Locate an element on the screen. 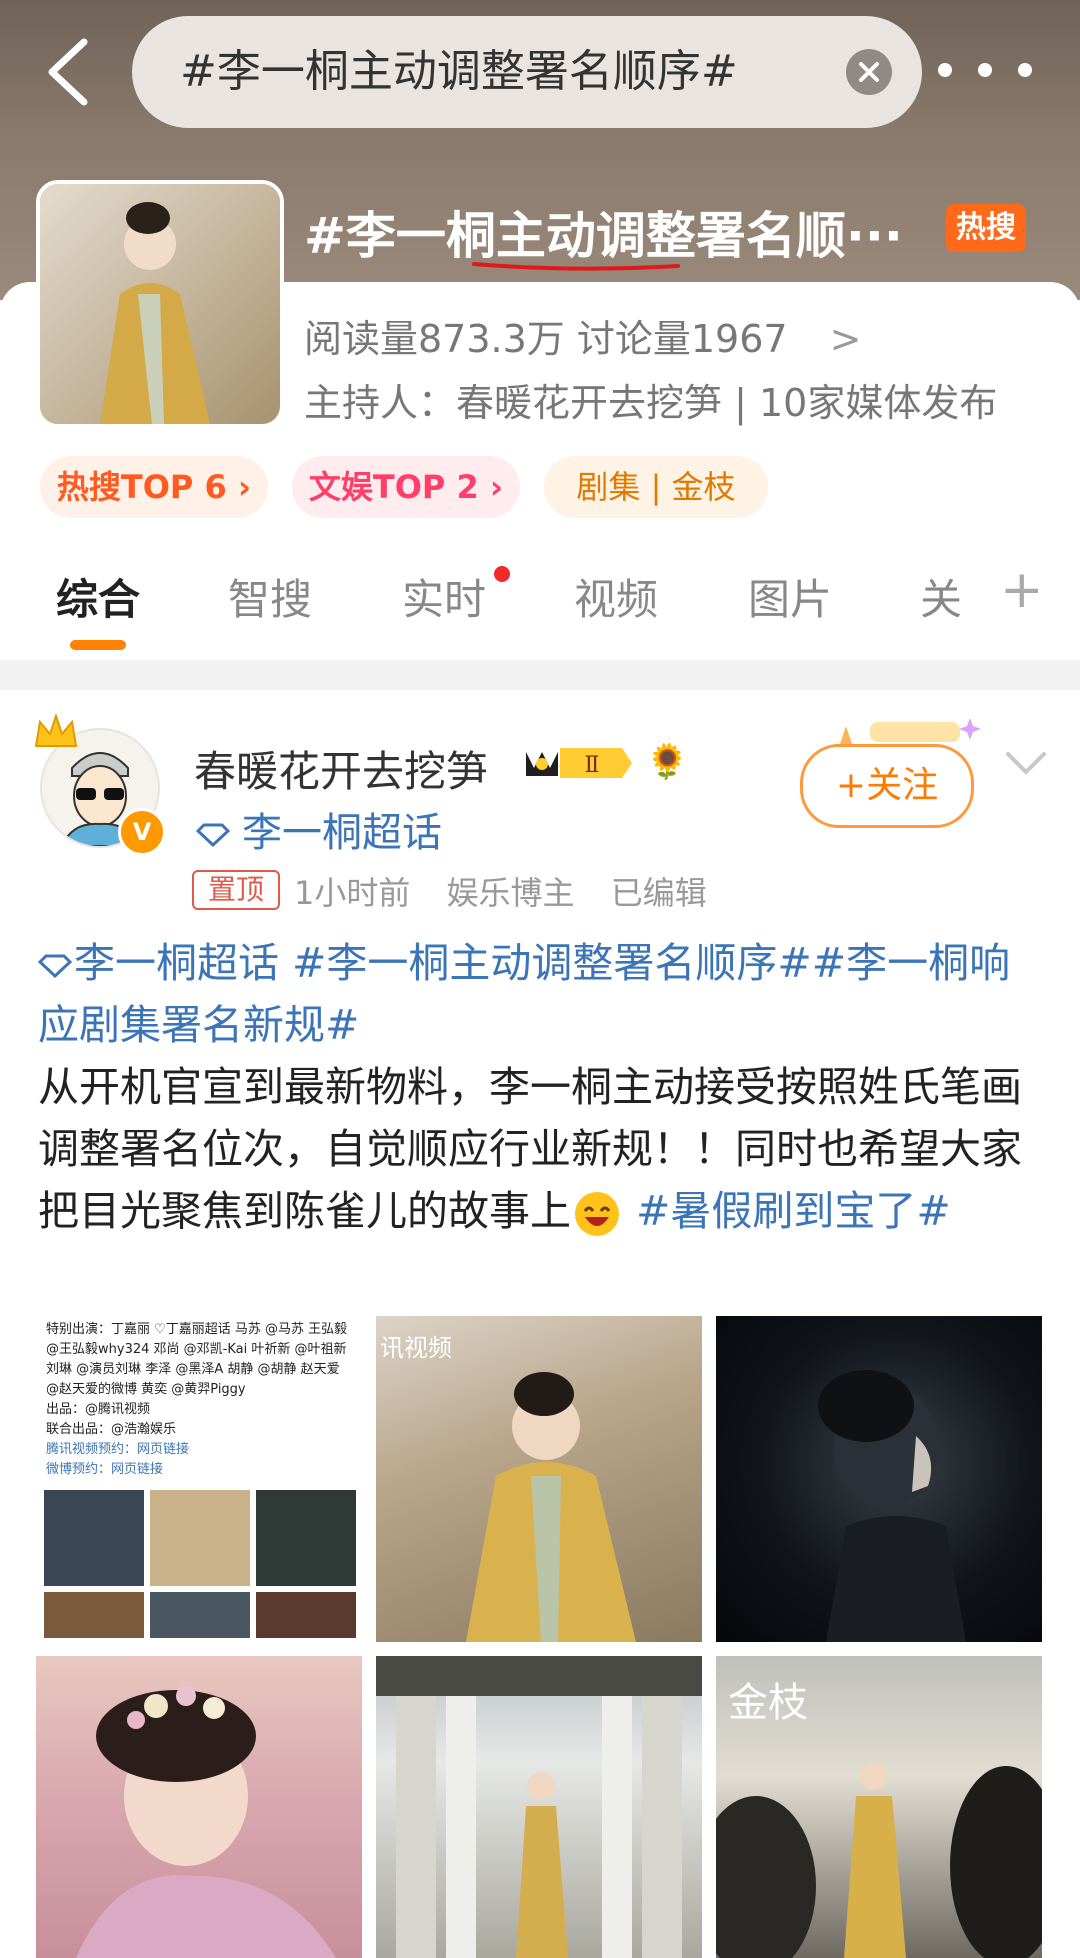  chevron-right-icon: > is located at coordinates (846, 339).